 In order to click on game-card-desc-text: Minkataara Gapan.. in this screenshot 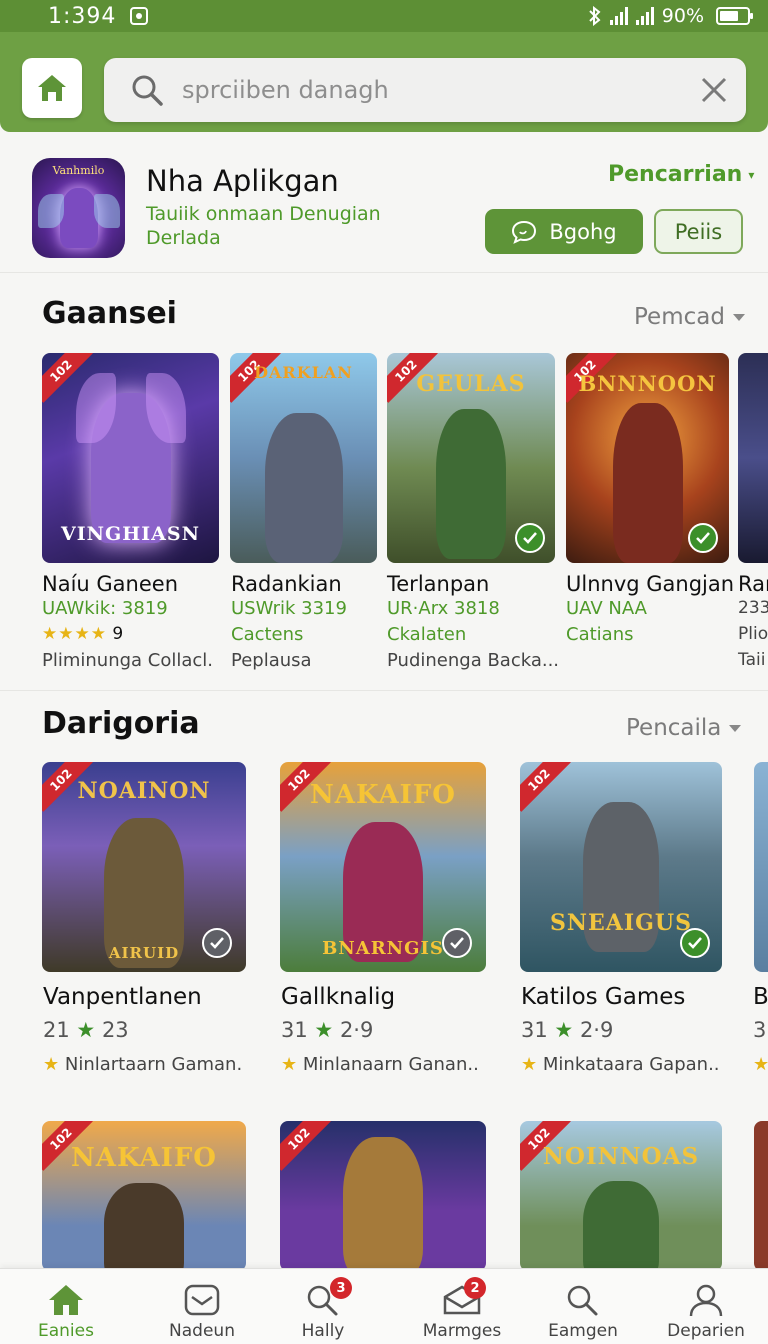, I will do `click(631, 1064)`.